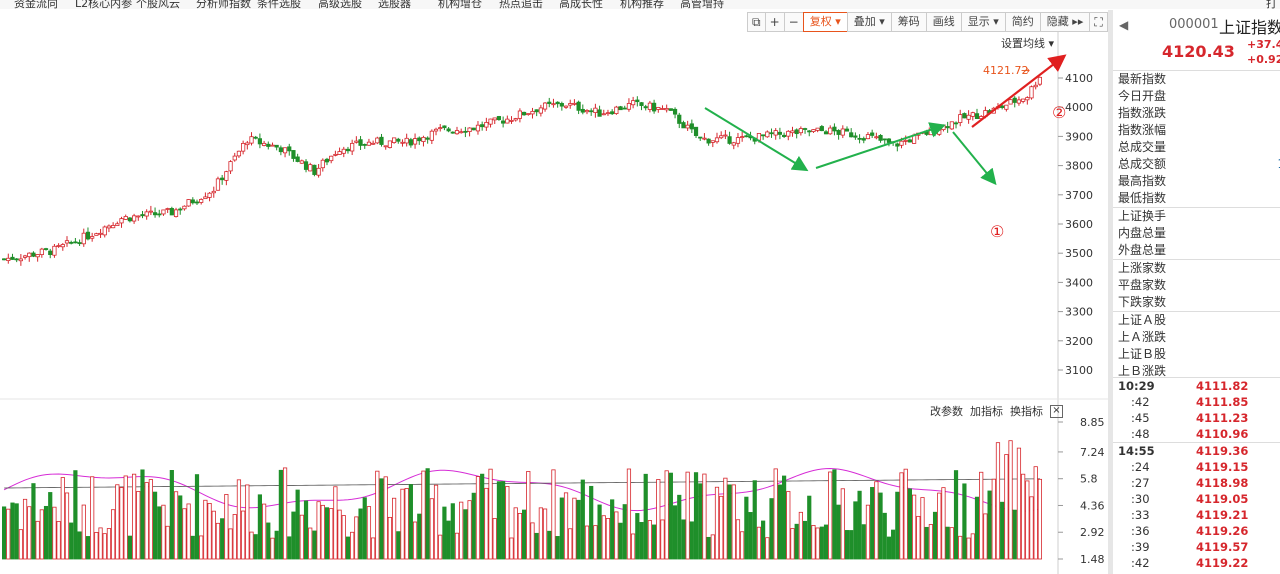 Image resolution: width=1280 pixels, height=574 pixels. Describe the element at coordinates (908, 22) in the screenshot. I see `toolbar-chips-button: 筹码` at that location.